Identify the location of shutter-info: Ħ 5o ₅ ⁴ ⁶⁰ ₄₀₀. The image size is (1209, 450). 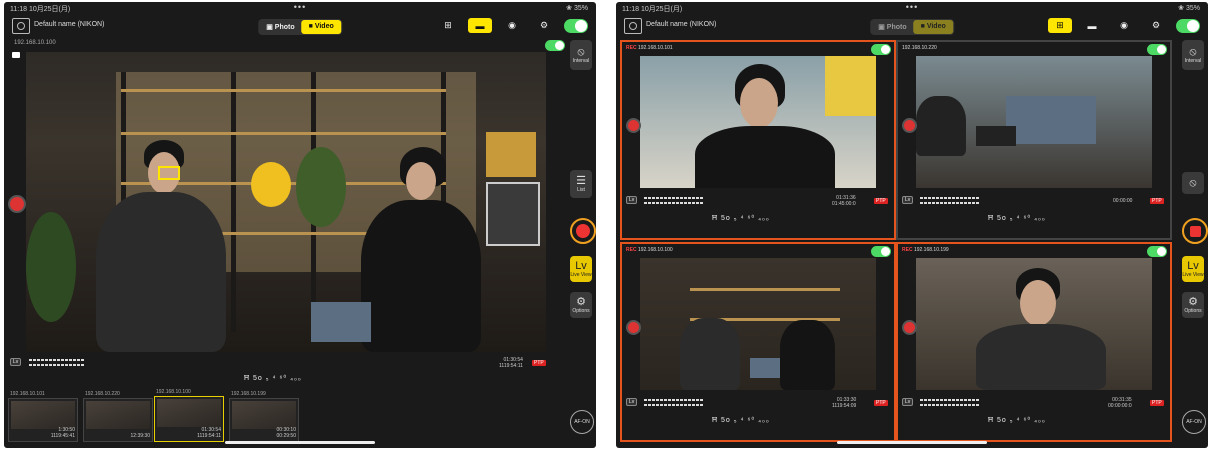
(273, 378).